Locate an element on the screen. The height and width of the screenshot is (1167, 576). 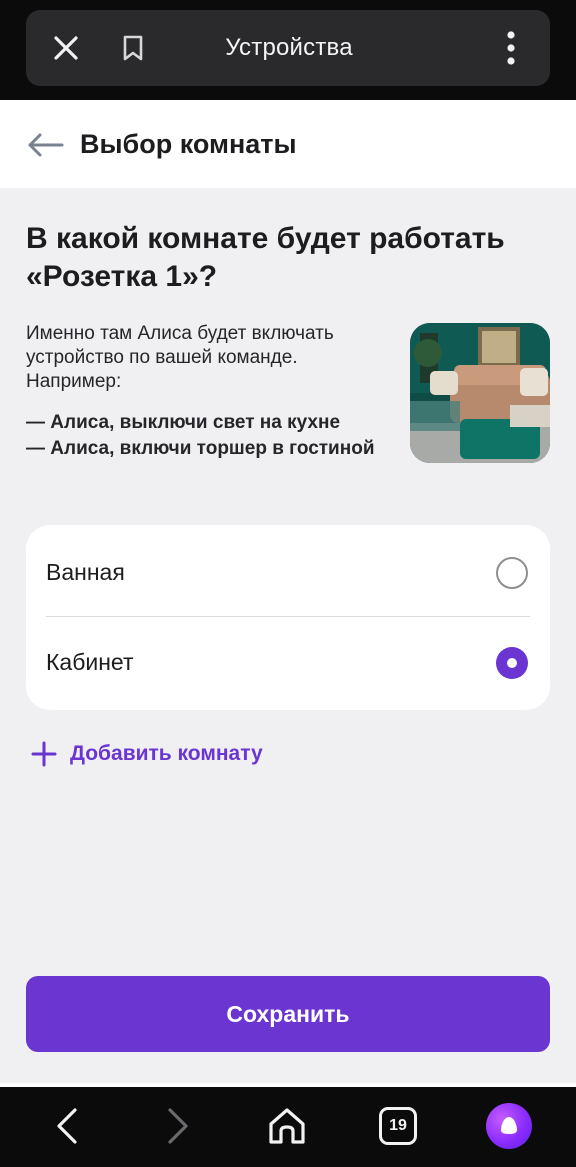
add-room-label: Добавить комнату is located at coordinates (166, 753).